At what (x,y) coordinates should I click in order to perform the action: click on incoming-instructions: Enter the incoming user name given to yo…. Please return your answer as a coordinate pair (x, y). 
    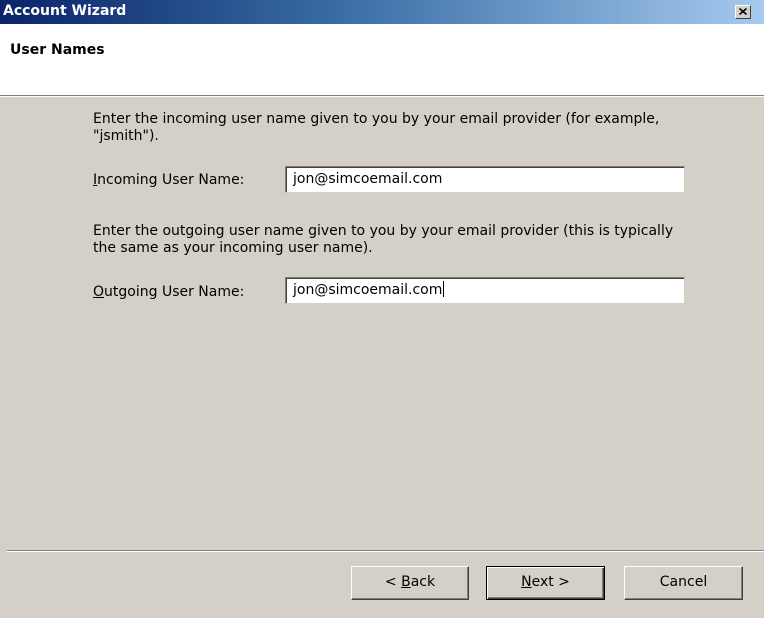
    Looking at the image, I should click on (376, 127).